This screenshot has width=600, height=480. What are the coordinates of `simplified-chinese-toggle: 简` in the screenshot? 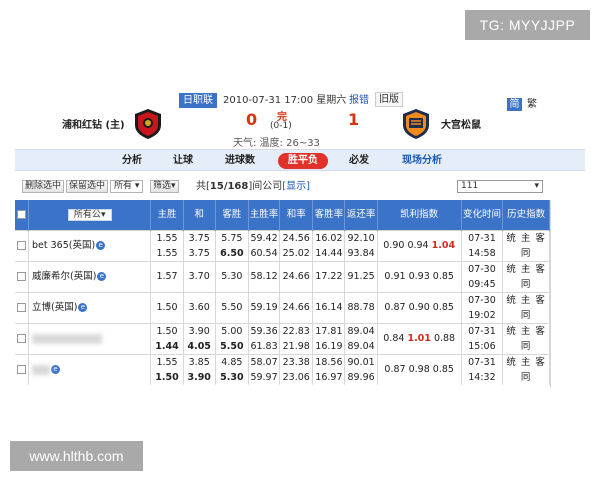 It's located at (514, 104).